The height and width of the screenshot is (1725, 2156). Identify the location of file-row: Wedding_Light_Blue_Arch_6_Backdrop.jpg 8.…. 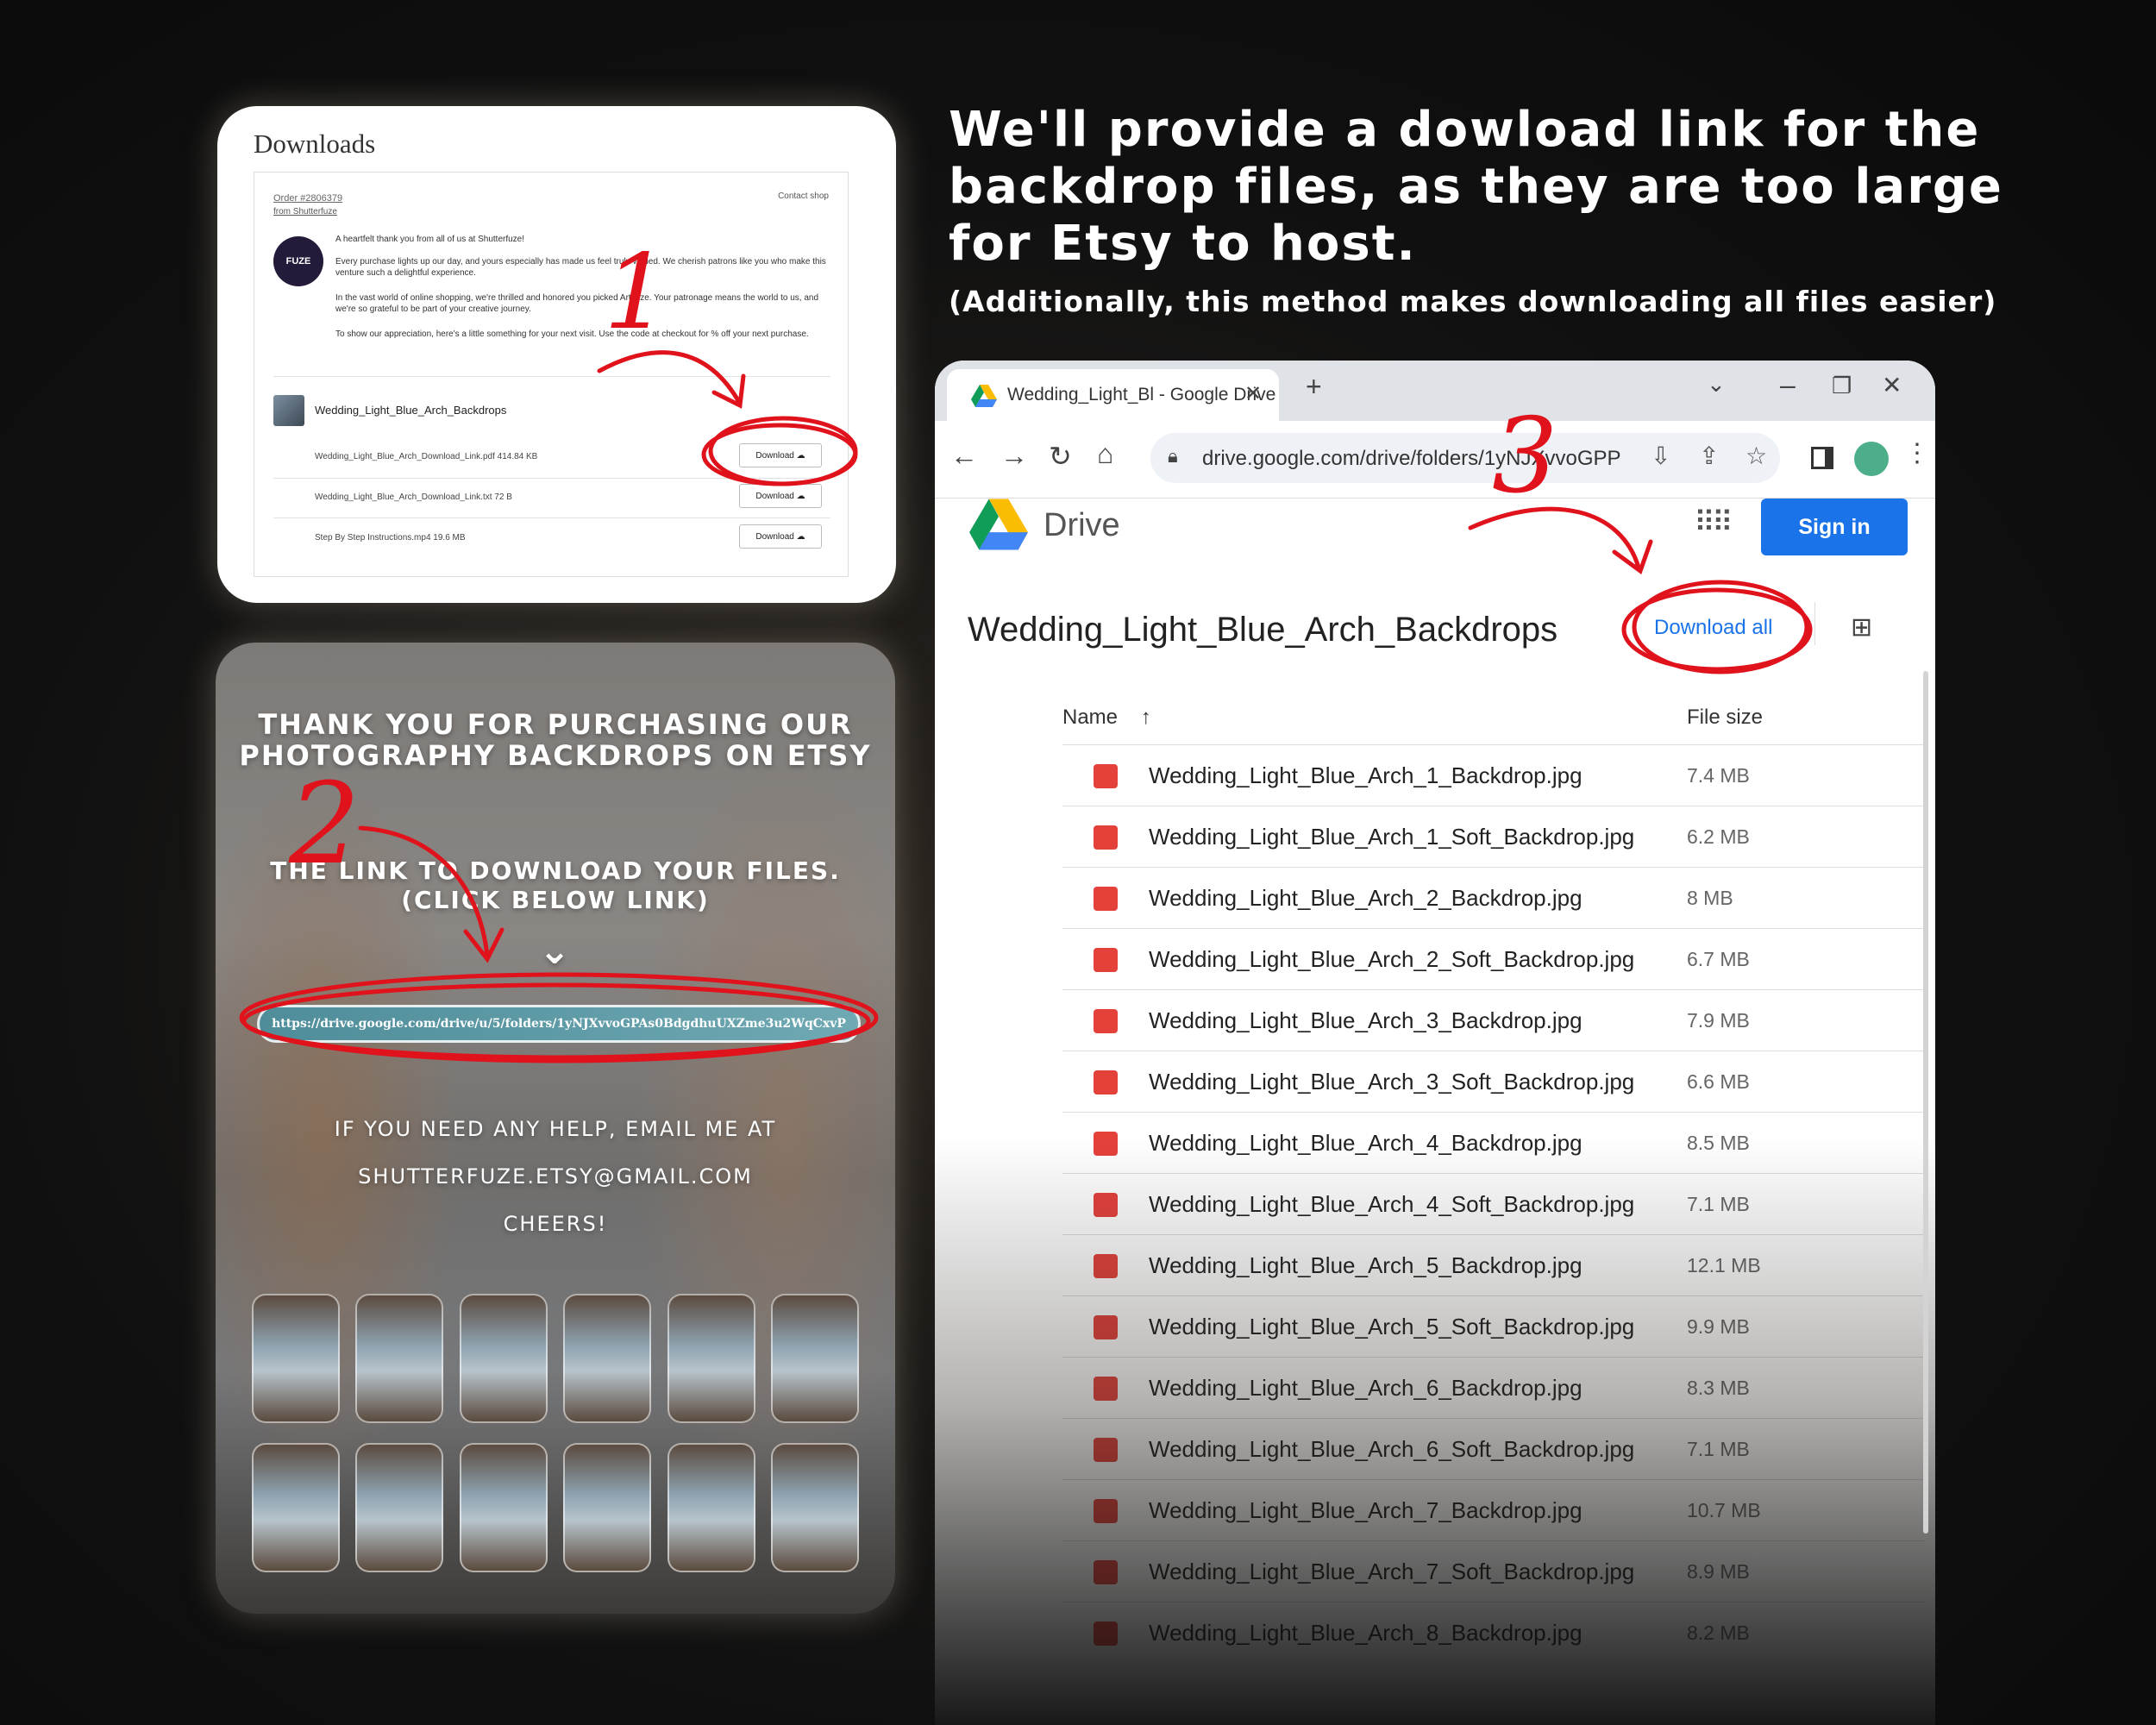
(1493, 1387).